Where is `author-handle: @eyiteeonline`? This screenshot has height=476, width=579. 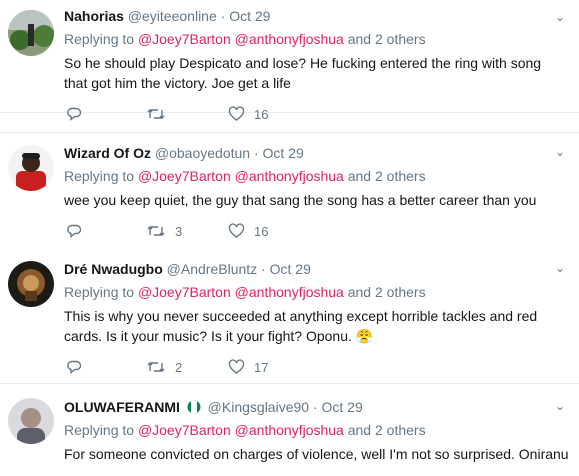
author-handle: @eyiteeonline is located at coordinates (172, 16).